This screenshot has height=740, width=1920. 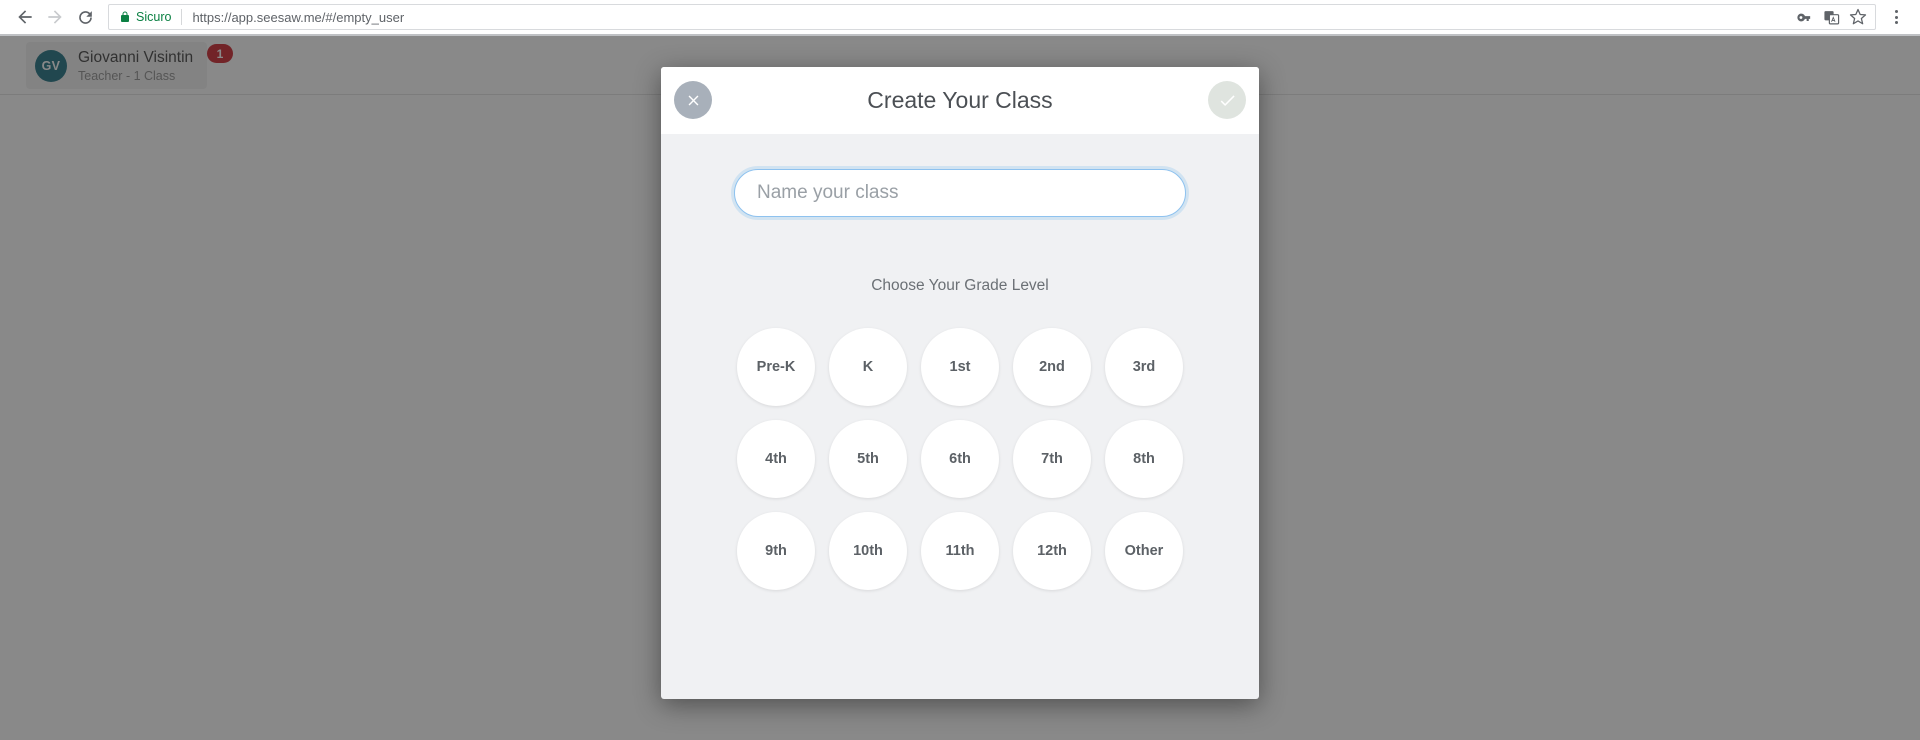 I want to click on check-icon, so click(x=1227, y=100).